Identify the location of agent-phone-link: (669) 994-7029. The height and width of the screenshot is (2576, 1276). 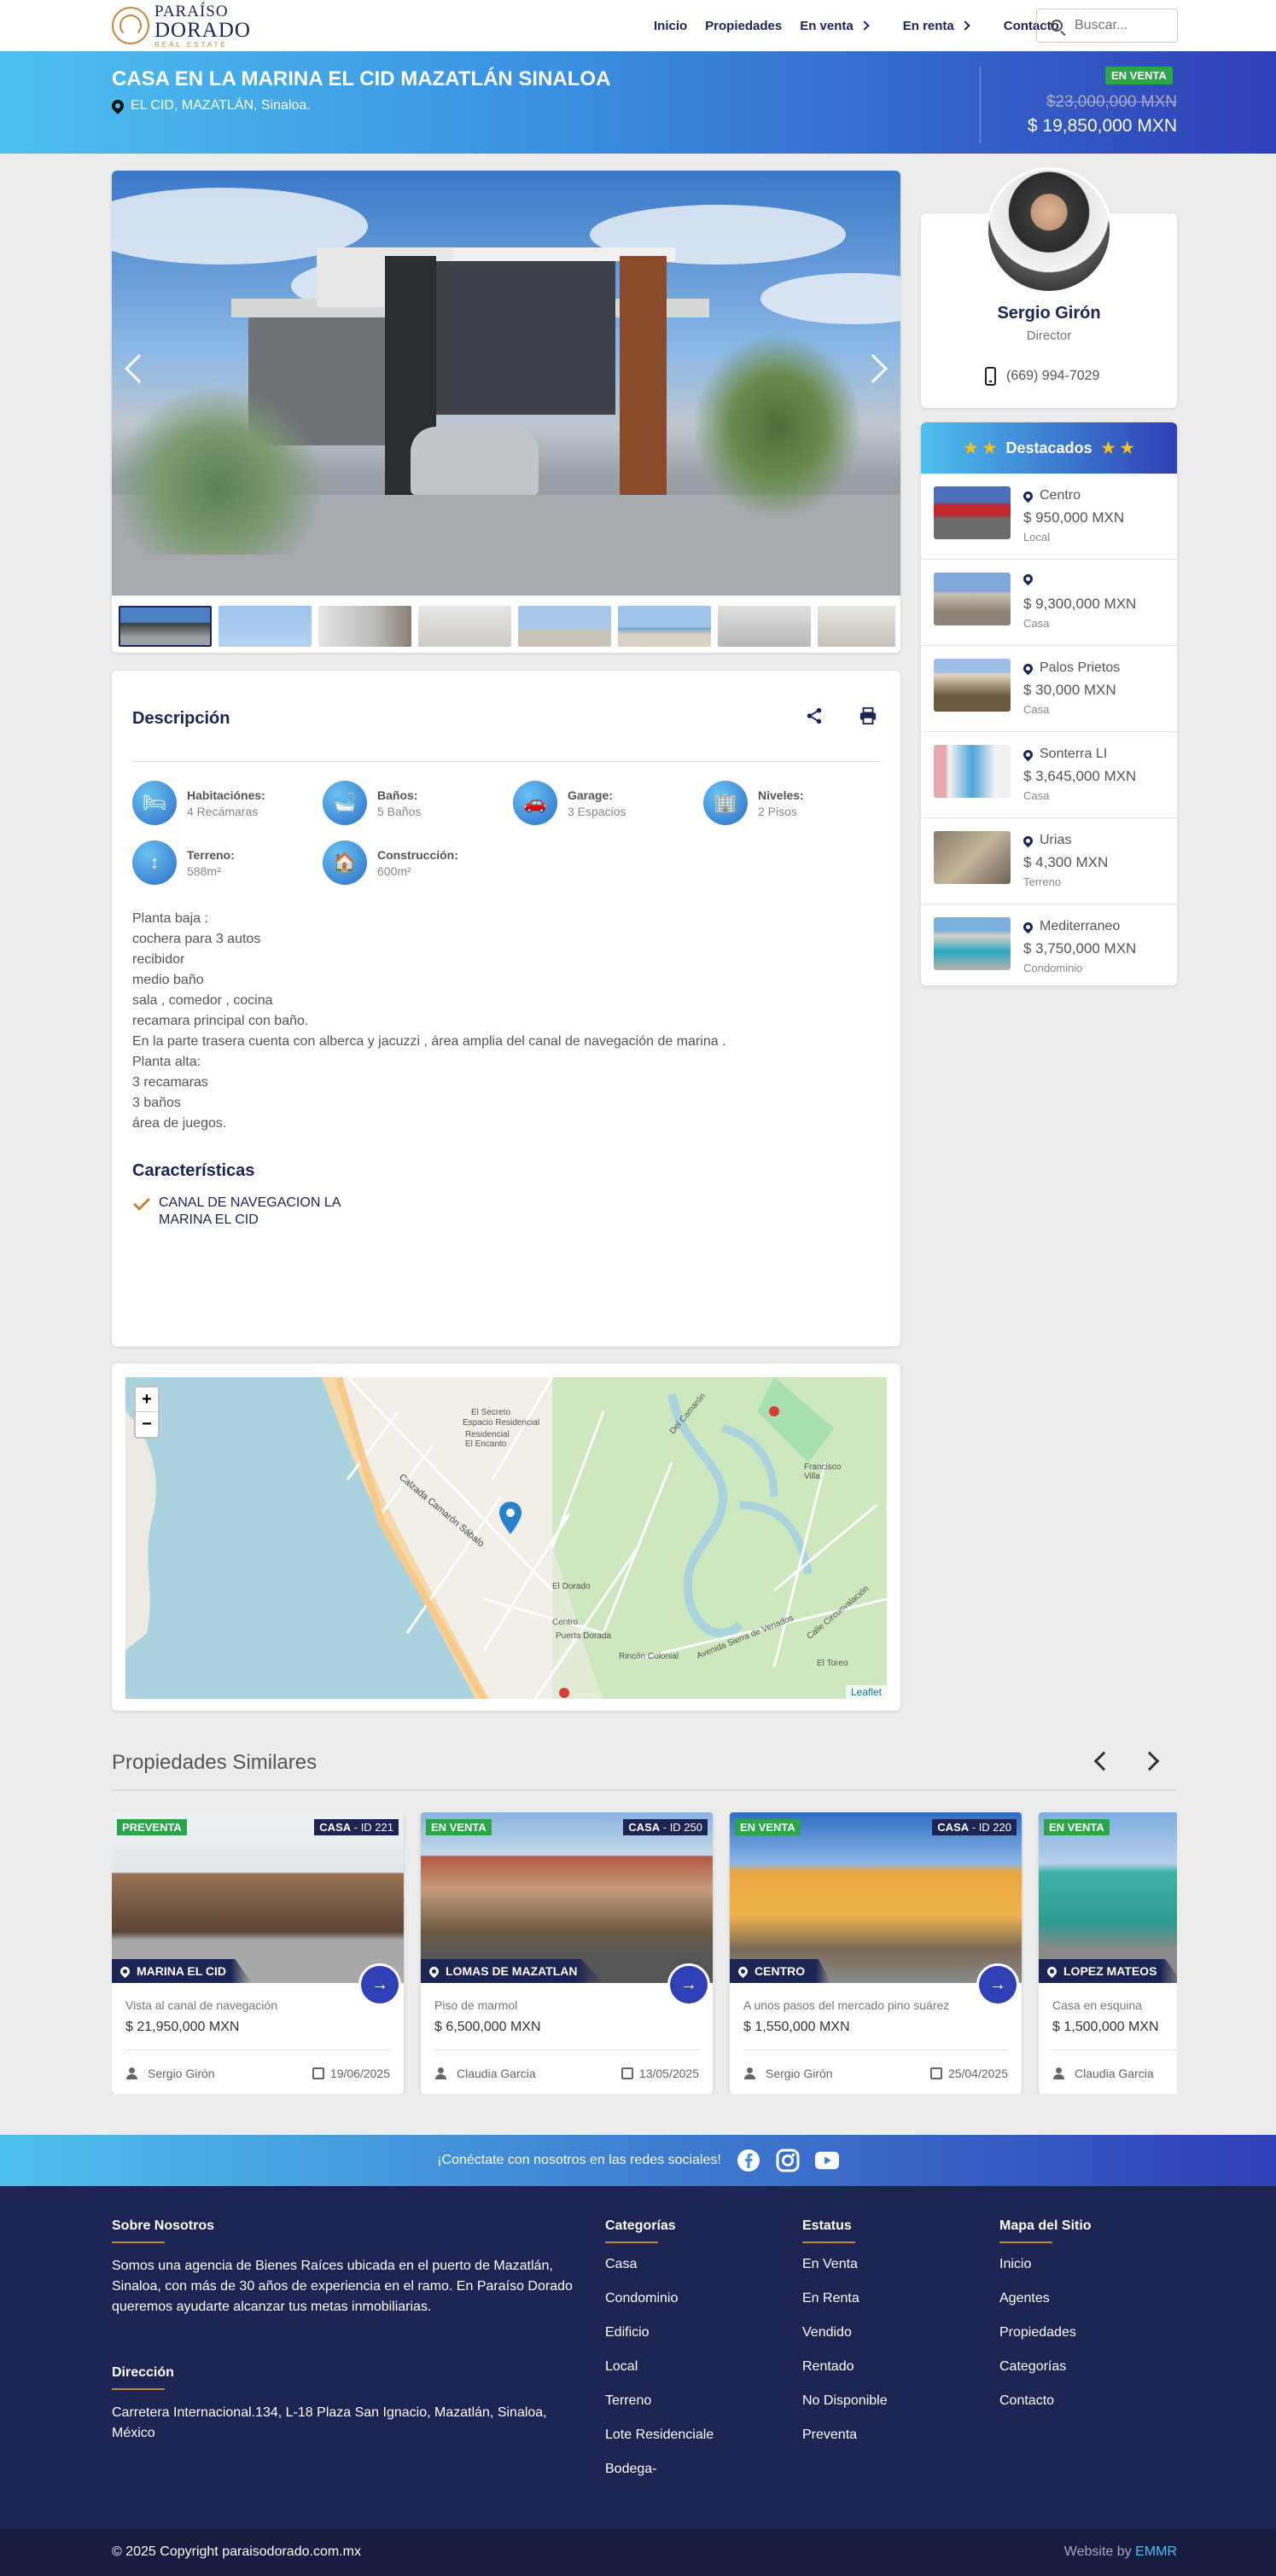
(1042, 376).